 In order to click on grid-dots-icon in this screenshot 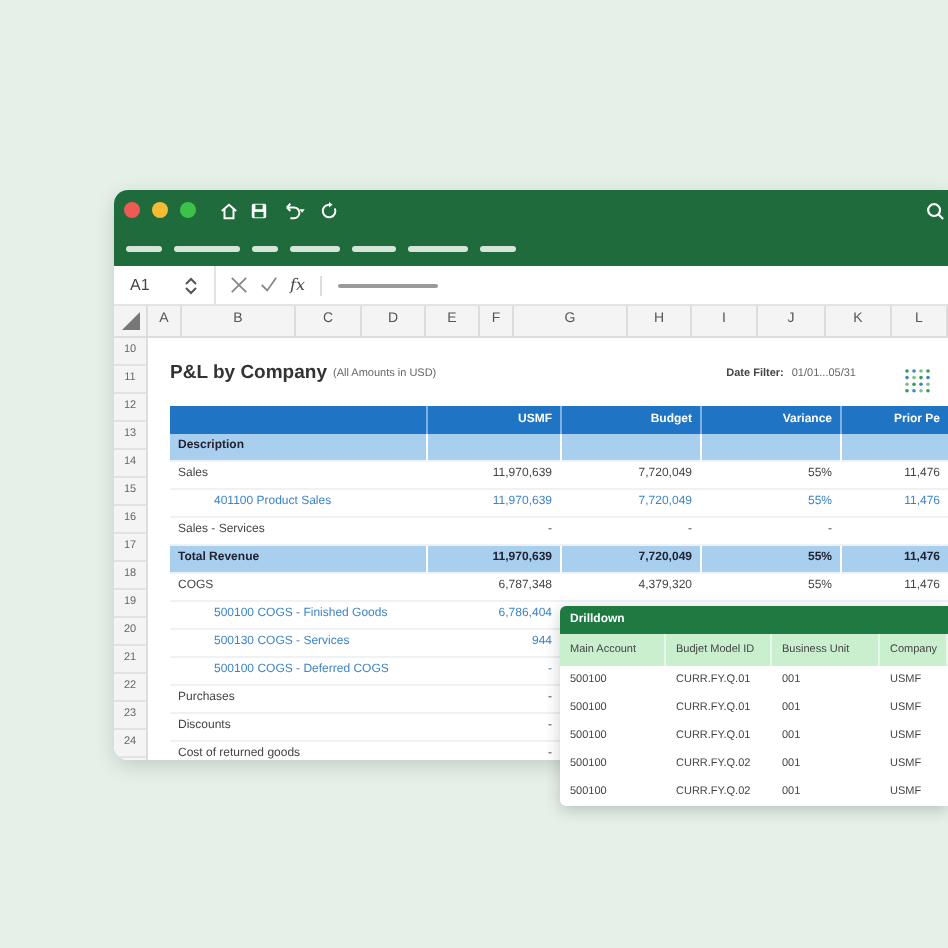, I will do `click(918, 380)`.